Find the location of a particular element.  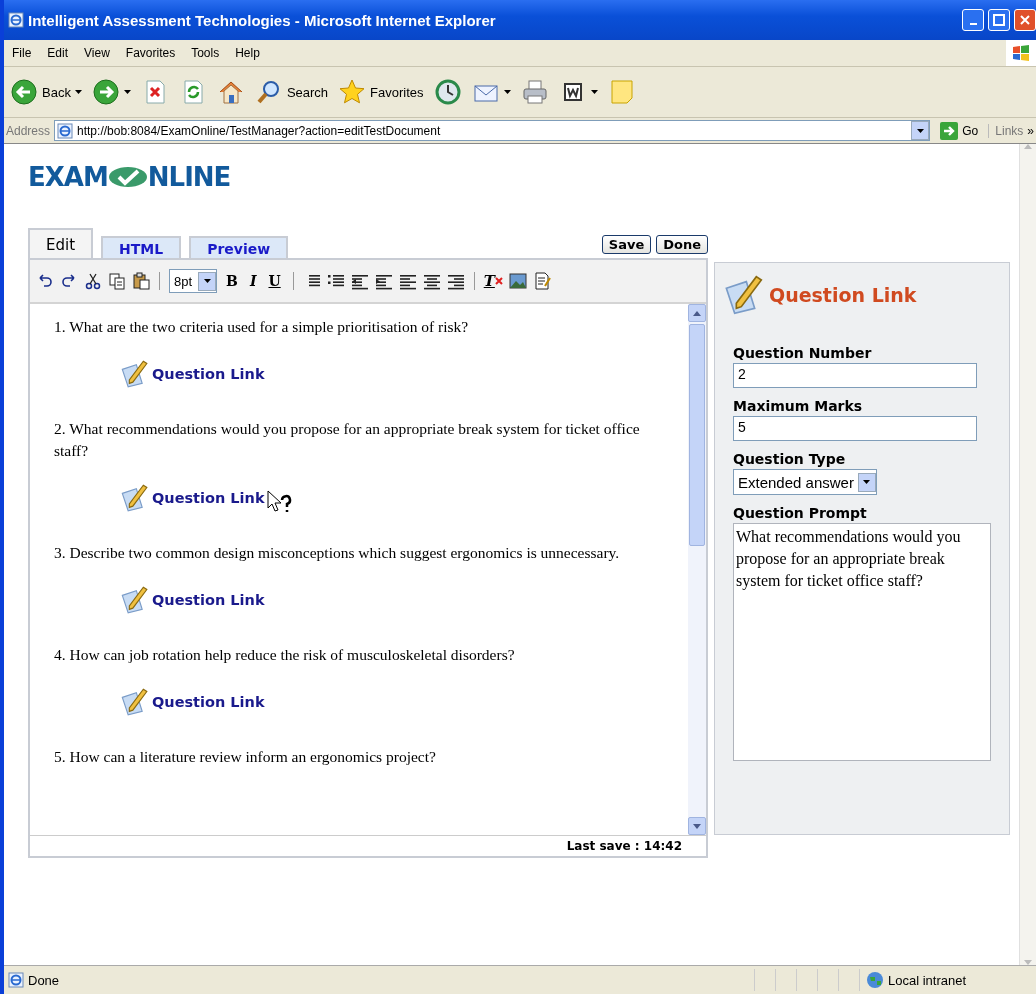

search-button: Search is located at coordinates (291, 92).